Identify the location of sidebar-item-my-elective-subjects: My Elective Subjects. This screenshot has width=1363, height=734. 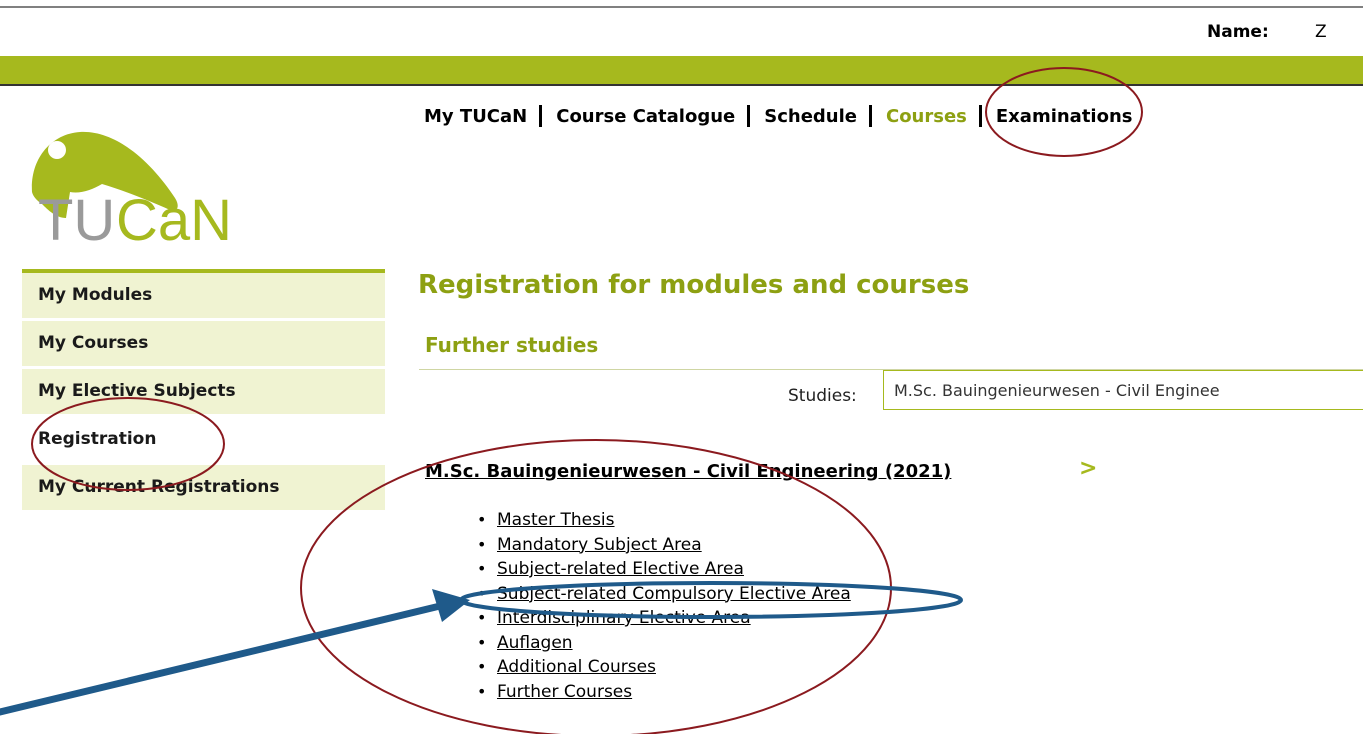
(203, 391).